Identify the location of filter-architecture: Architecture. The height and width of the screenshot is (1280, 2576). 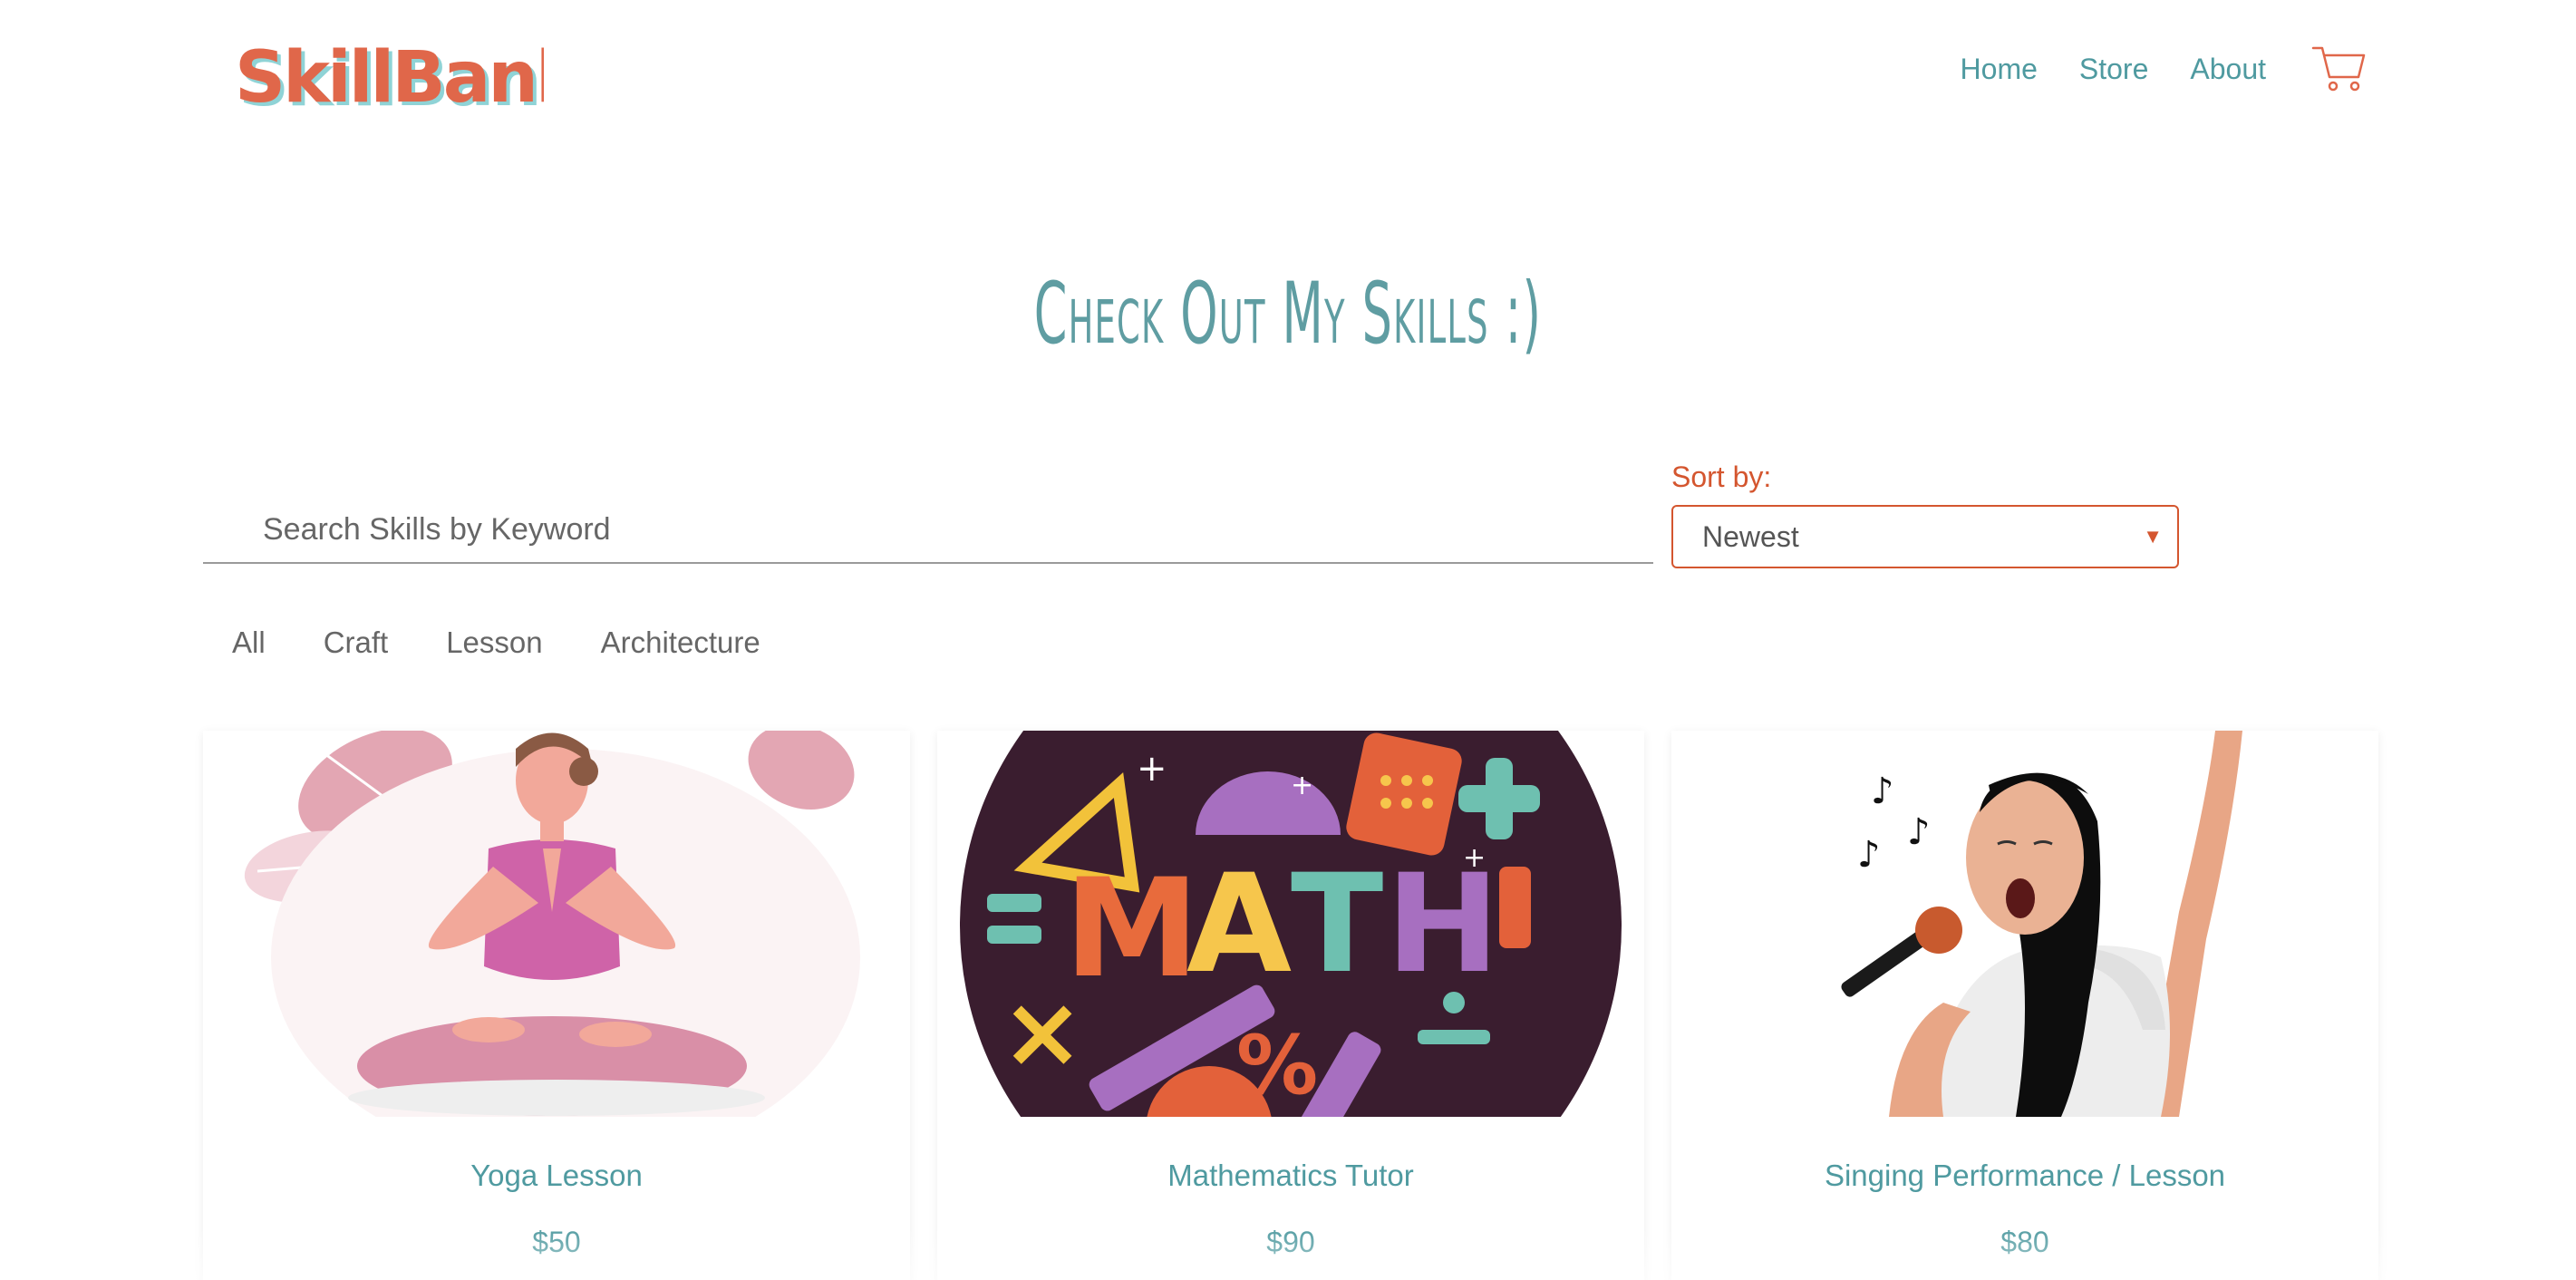
(680, 642).